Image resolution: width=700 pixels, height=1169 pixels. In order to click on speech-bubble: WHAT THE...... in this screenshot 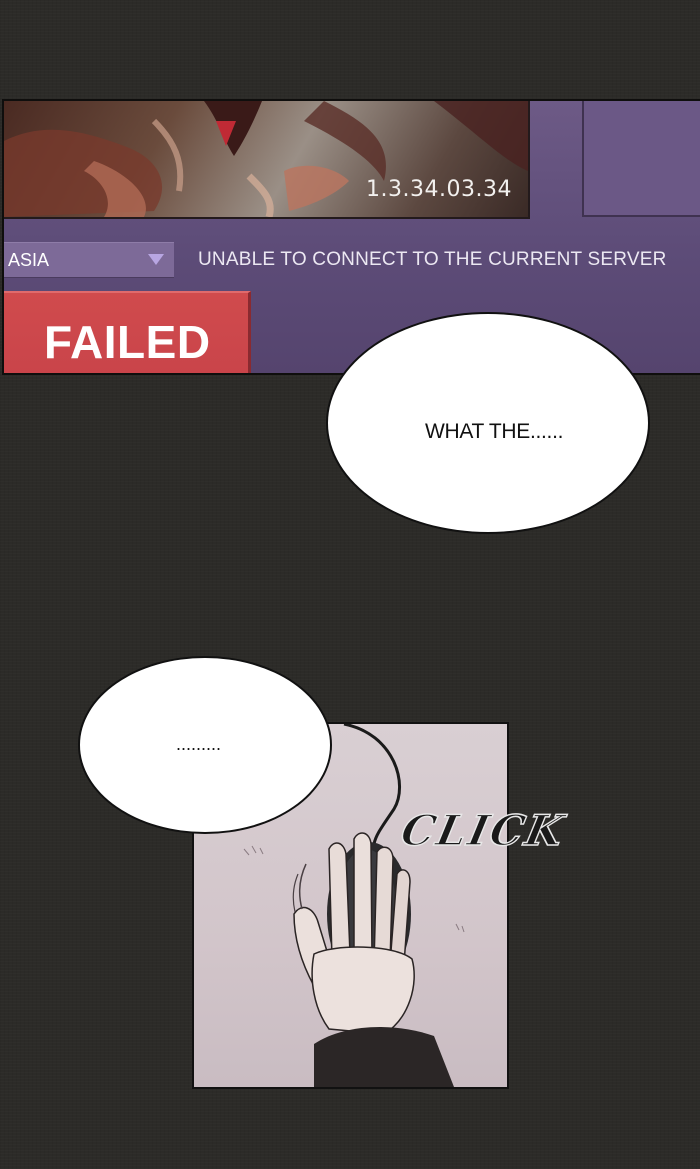, I will do `click(488, 423)`.